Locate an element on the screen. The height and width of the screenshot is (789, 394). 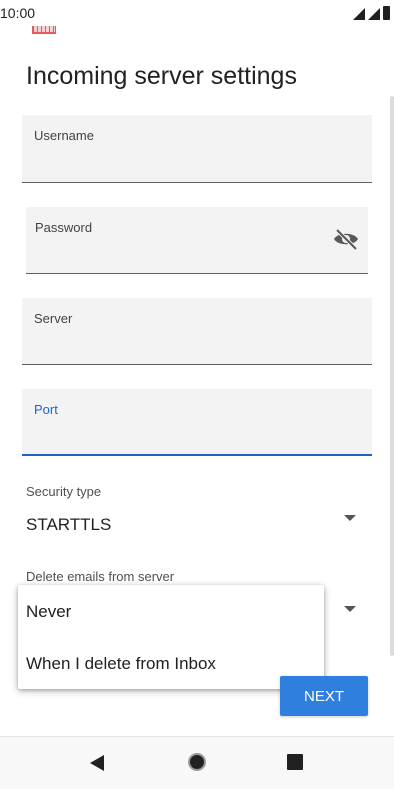
password-label: Password is located at coordinates (64, 227).